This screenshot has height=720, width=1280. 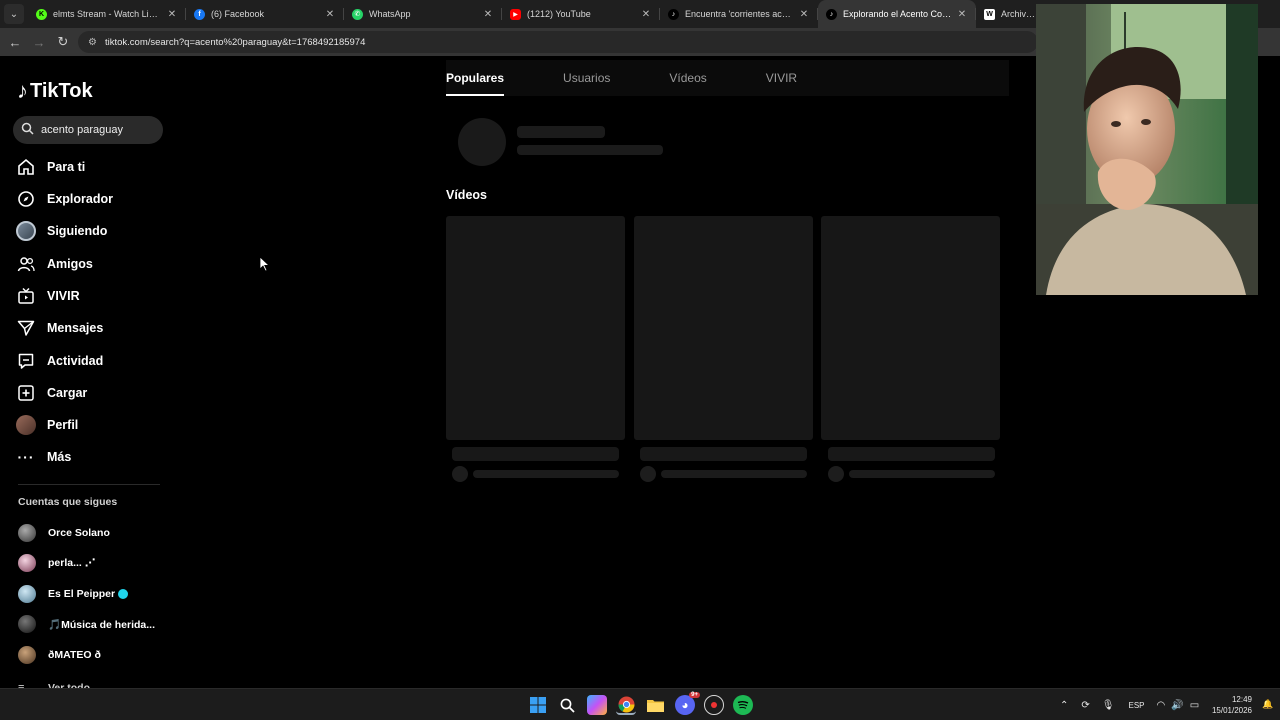 I want to click on copilot-icon, so click(x=597, y=705).